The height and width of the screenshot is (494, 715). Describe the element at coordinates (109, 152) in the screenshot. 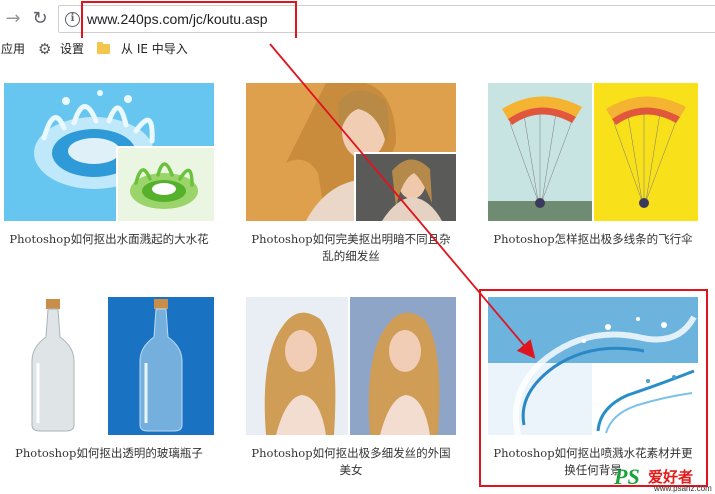

I see `article-thumbnail-water-splash` at that location.